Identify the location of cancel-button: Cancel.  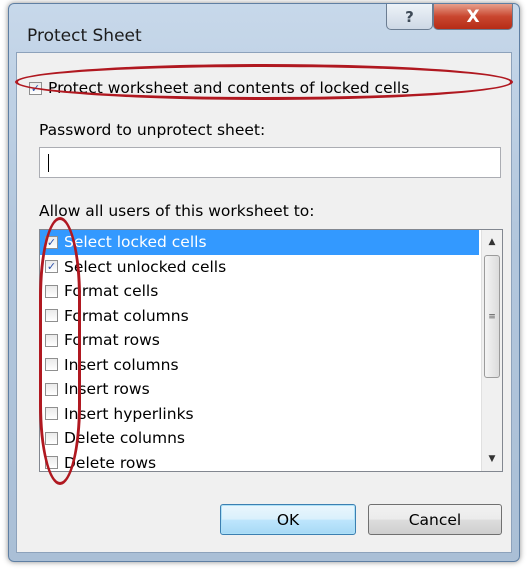
(435, 519).